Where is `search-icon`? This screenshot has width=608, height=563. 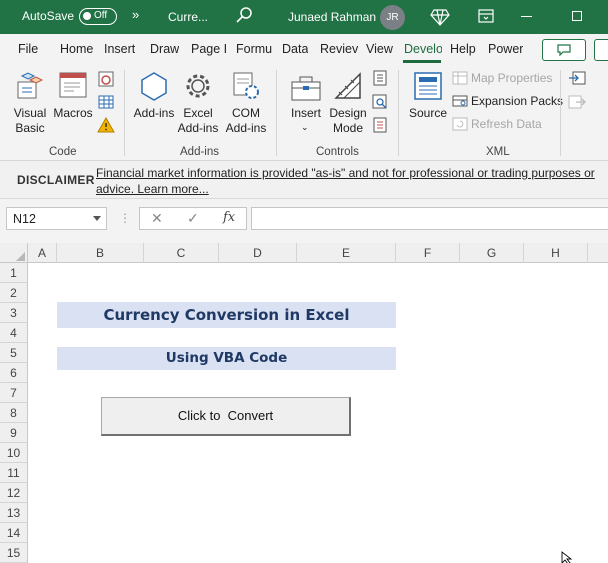 search-icon is located at coordinates (244, 17).